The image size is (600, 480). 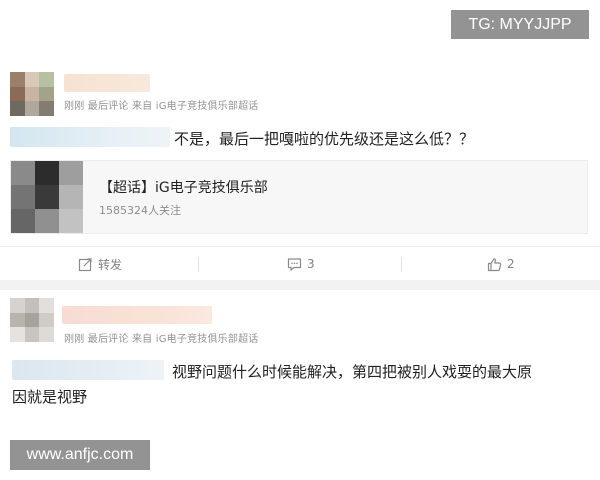 I want to click on post-content: 不是，最后一把嘎啦的优先级还是这么低？？, so click(x=324, y=139).